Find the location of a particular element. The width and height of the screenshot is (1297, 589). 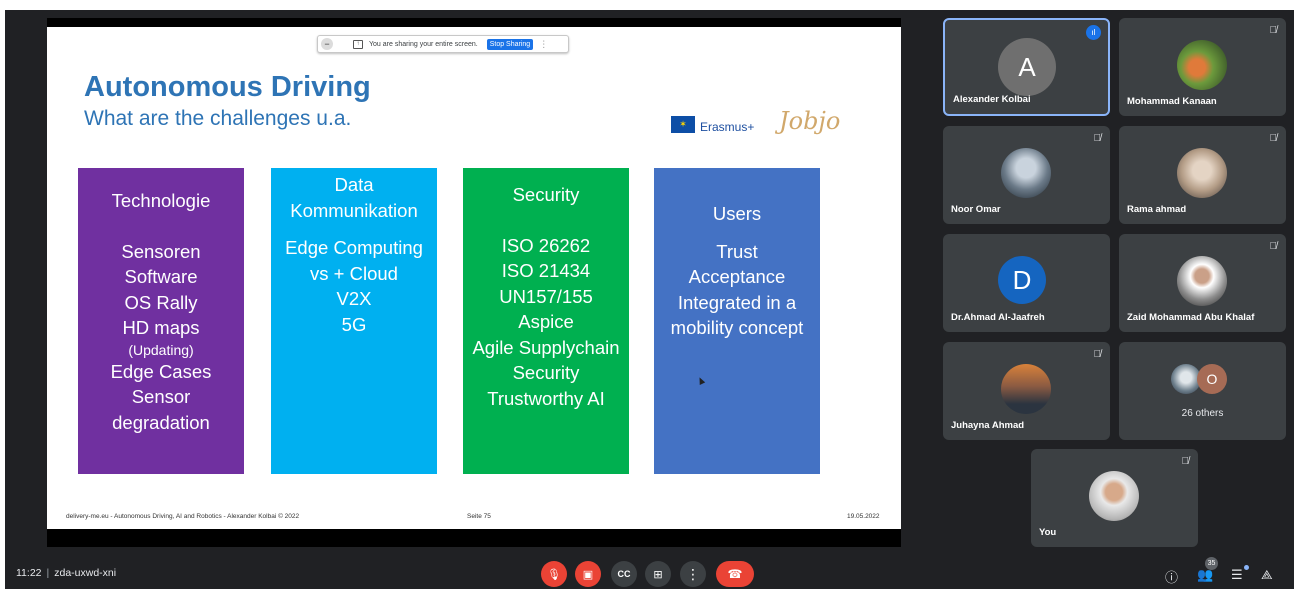

box-item: UN157/155 is located at coordinates (546, 296).